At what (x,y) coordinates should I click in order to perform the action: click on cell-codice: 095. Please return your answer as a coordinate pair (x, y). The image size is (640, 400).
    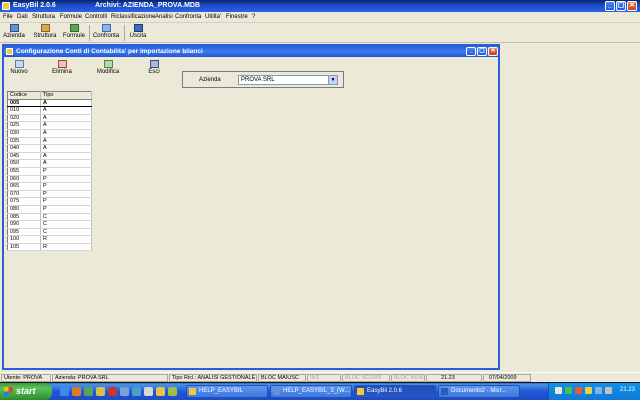
    Looking at the image, I should click on (24, 232).